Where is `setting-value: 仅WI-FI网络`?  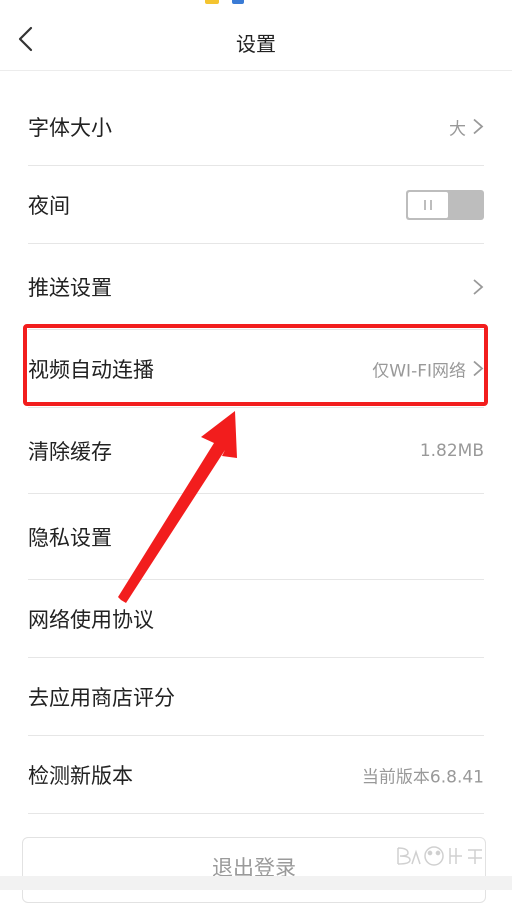
setting-value: 仅WI-FI网络 is located at coordinates (419, 371).